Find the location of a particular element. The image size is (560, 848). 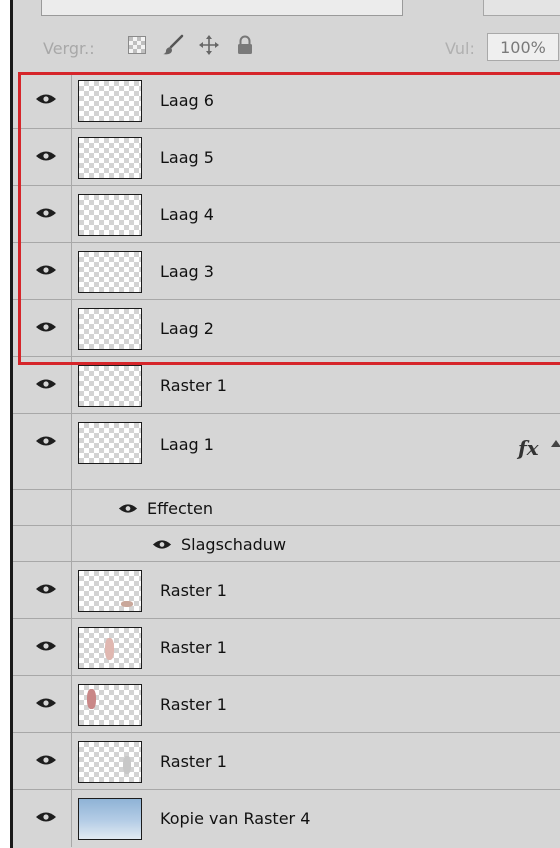

effects-group-label: Effecten is located at coordinates (180, 508).